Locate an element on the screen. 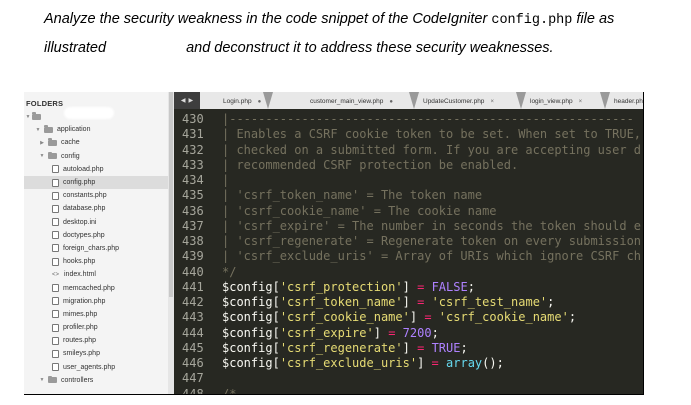  tree-folder: ▼ application is located at coordinates (96, 129).